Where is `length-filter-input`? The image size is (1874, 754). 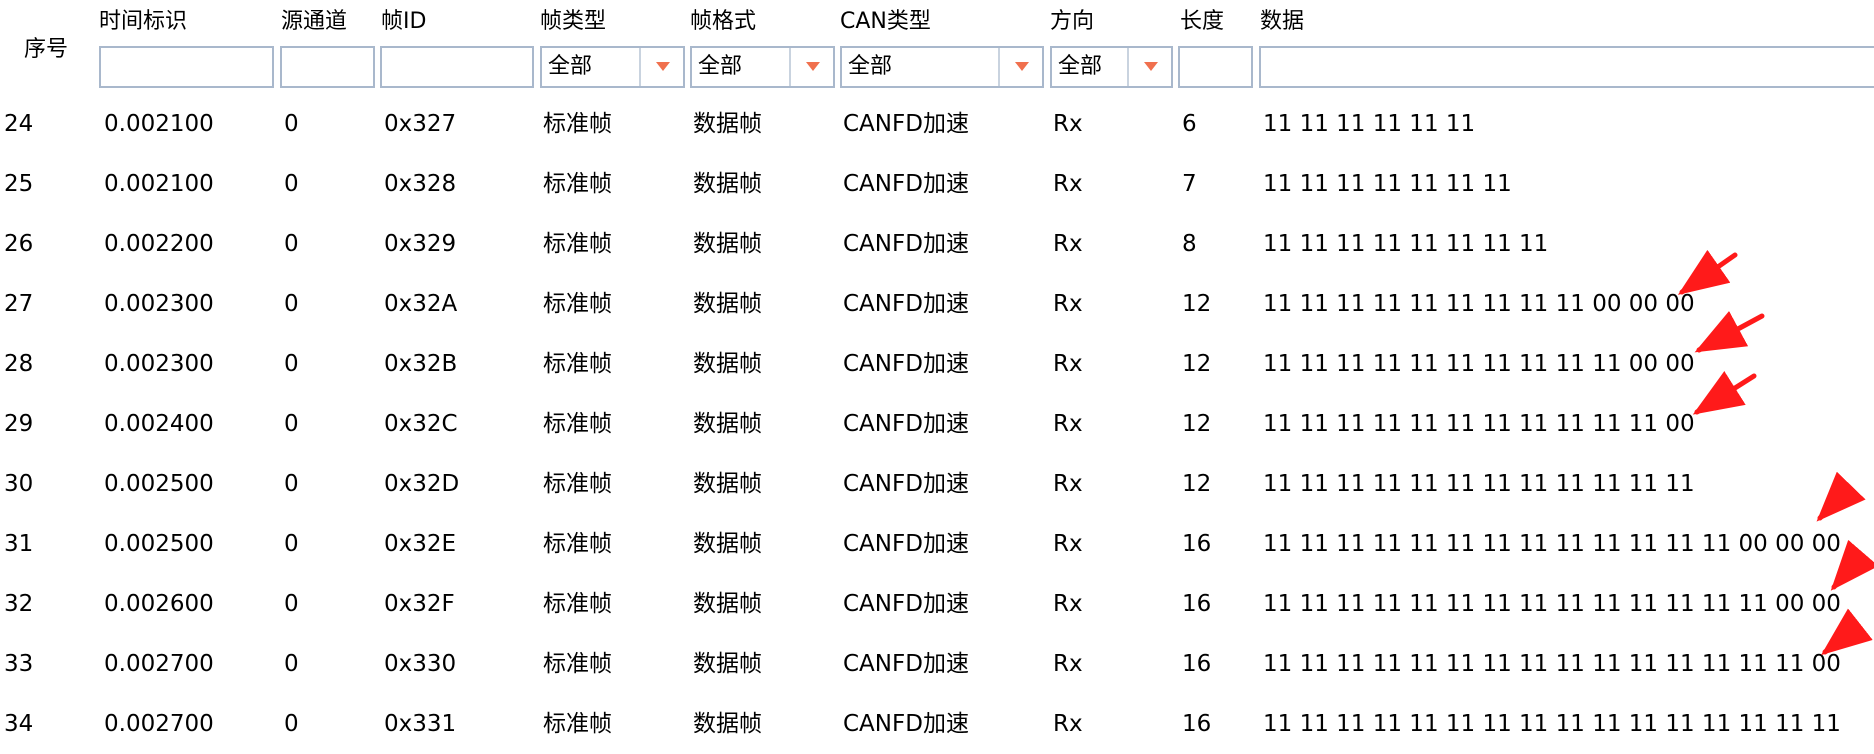
length-filter-input is located at coordinates (1215, 67).